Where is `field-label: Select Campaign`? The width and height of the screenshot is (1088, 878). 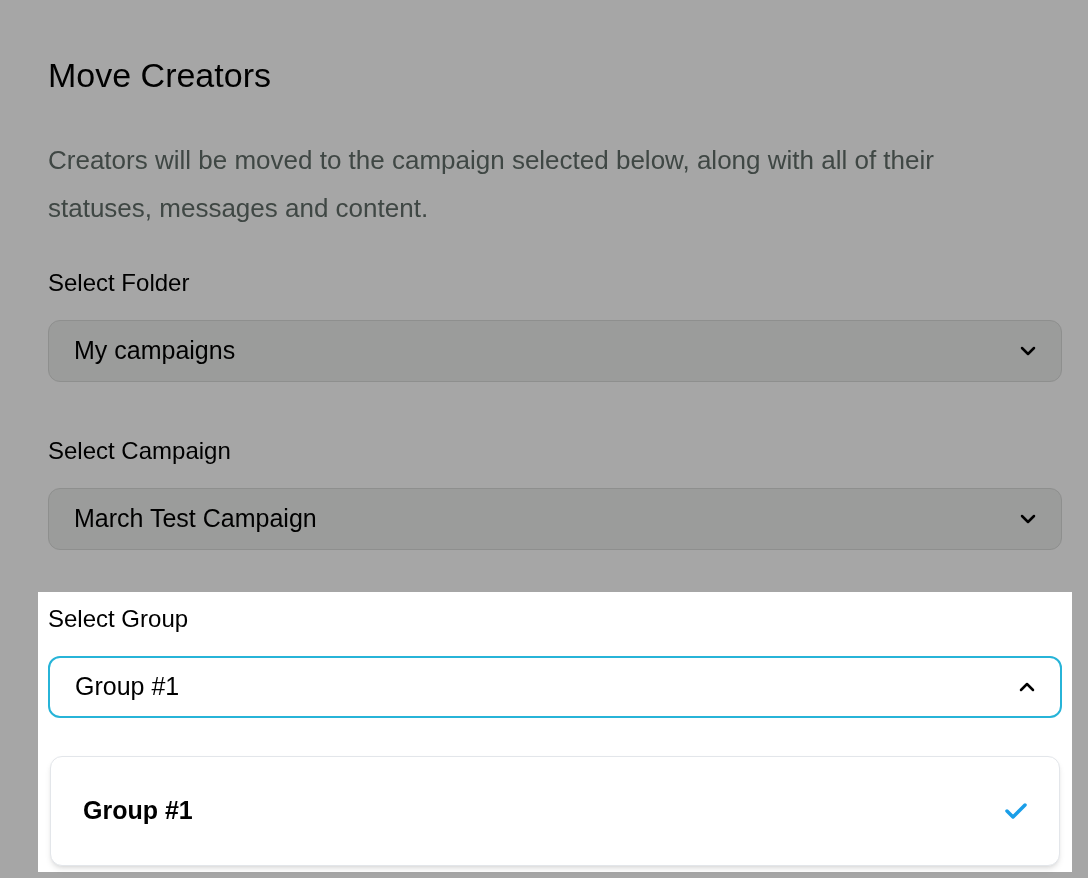 field-label: Select Campaign is located at coordinates (139, 451).